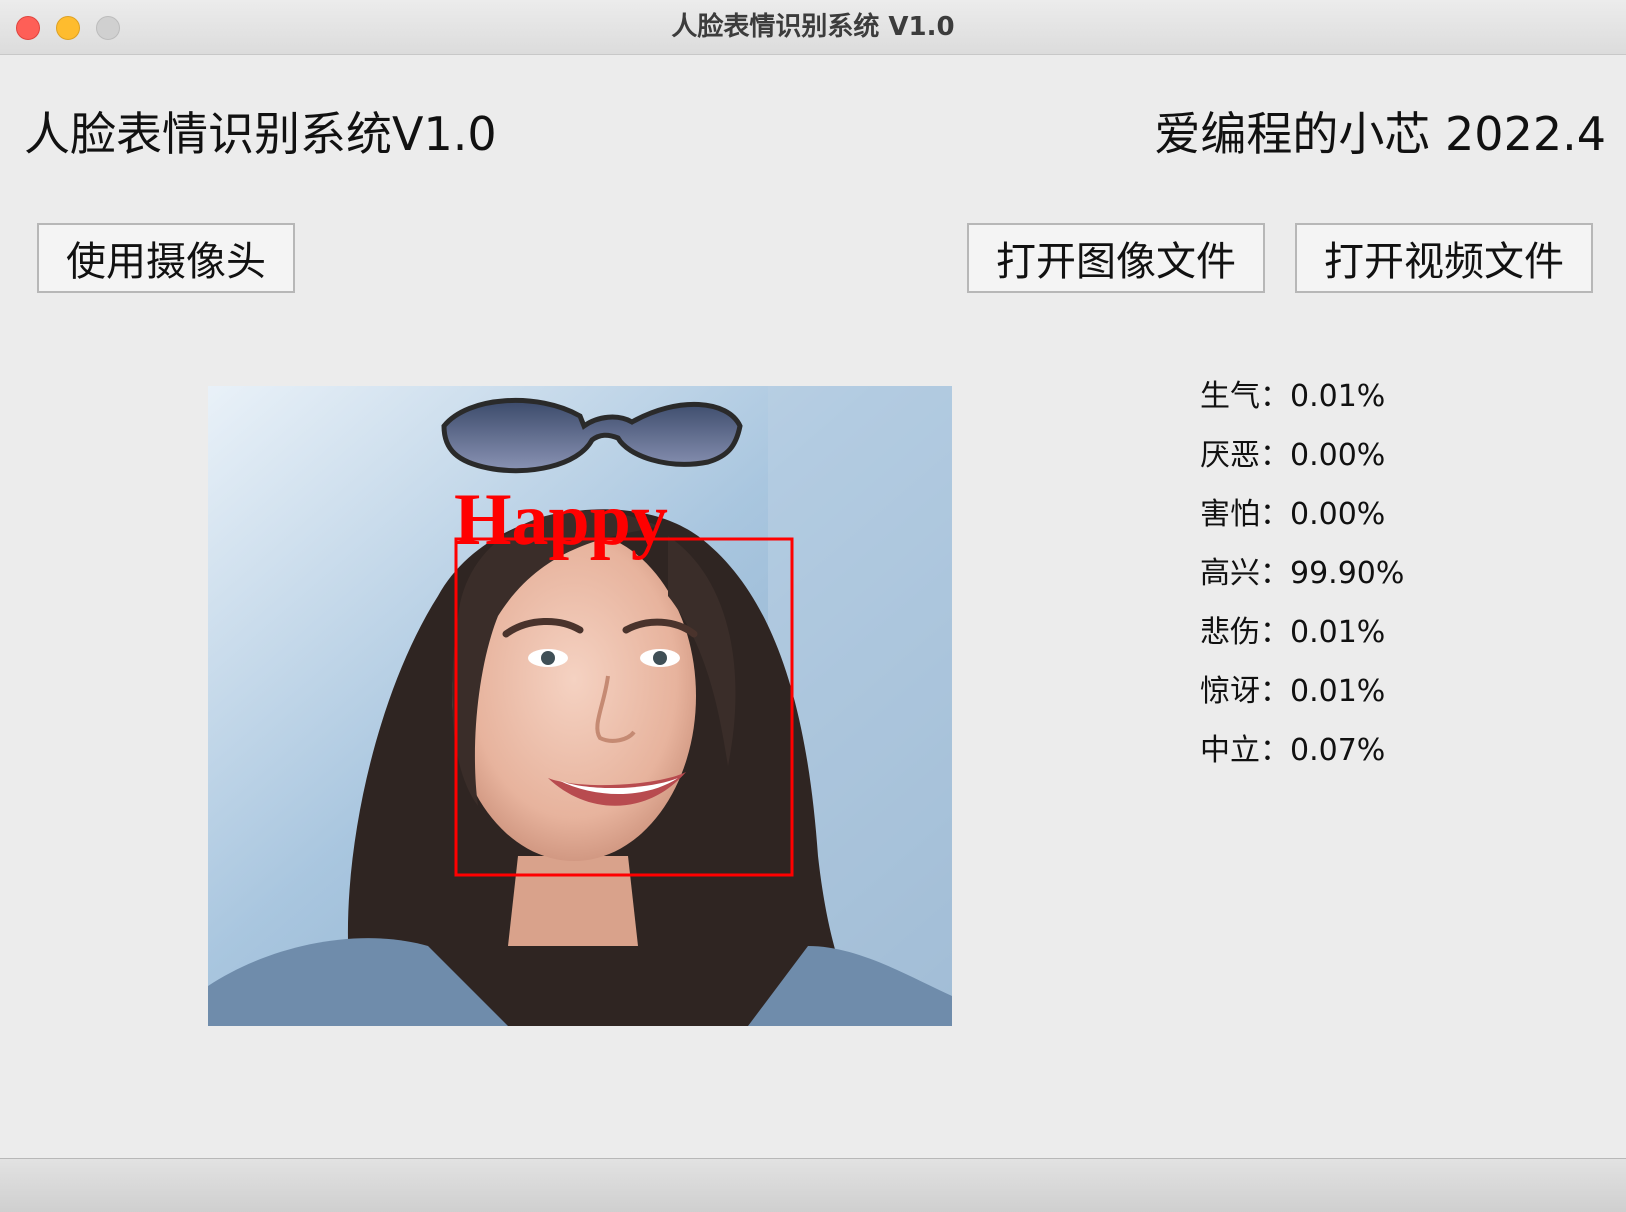 This screenshot has width=1626, height=1212. Describe the element at coordinates (561, 520) in the screenshot. I see `emotion-label: Happy` at that location.